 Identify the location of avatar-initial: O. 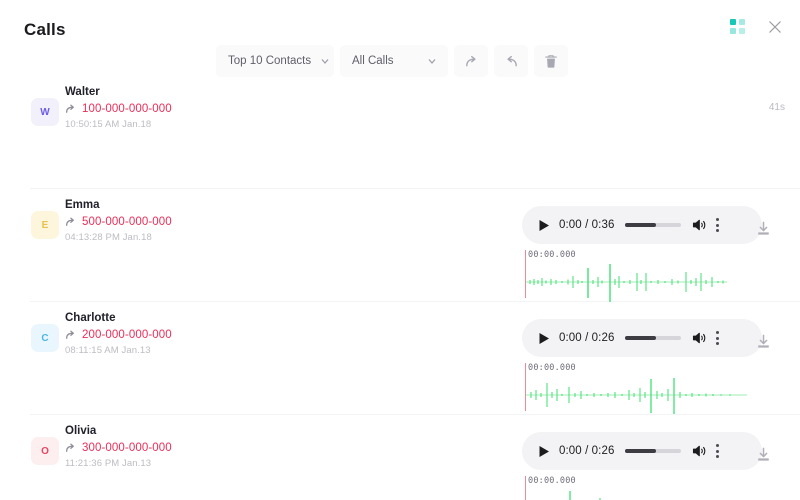
(45, 451).